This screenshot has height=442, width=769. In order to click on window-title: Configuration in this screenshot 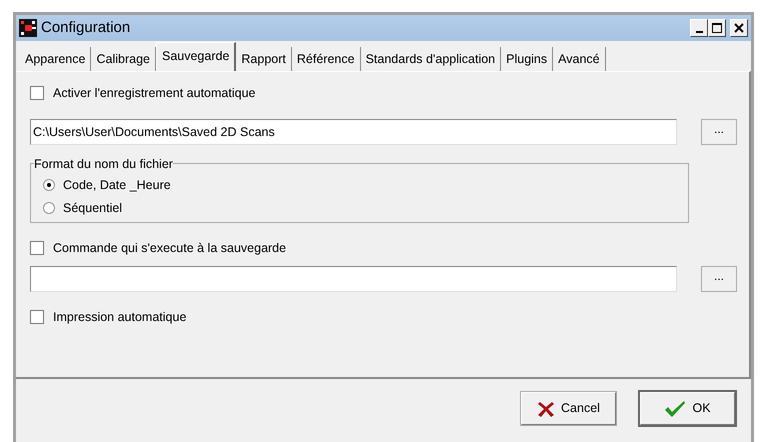, I will do `click(86, 28)`.